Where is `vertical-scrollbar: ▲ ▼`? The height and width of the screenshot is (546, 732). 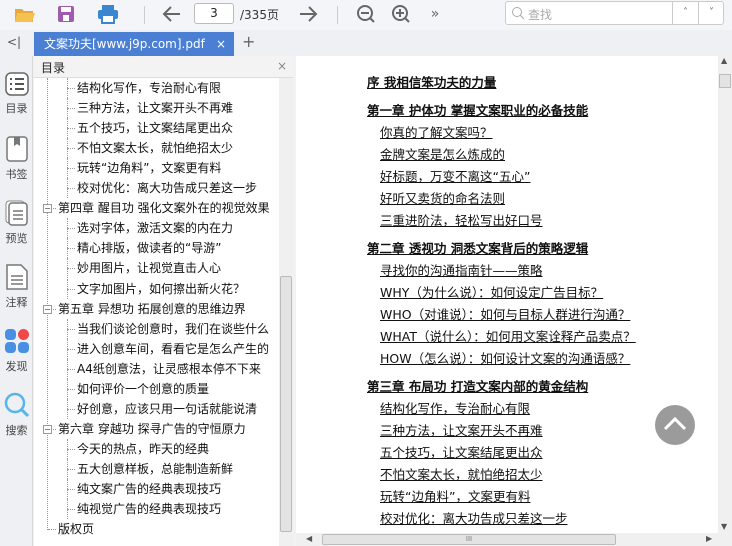
vertical-scrollbar: ▲ ▼ is located at coordinates (725, 294).